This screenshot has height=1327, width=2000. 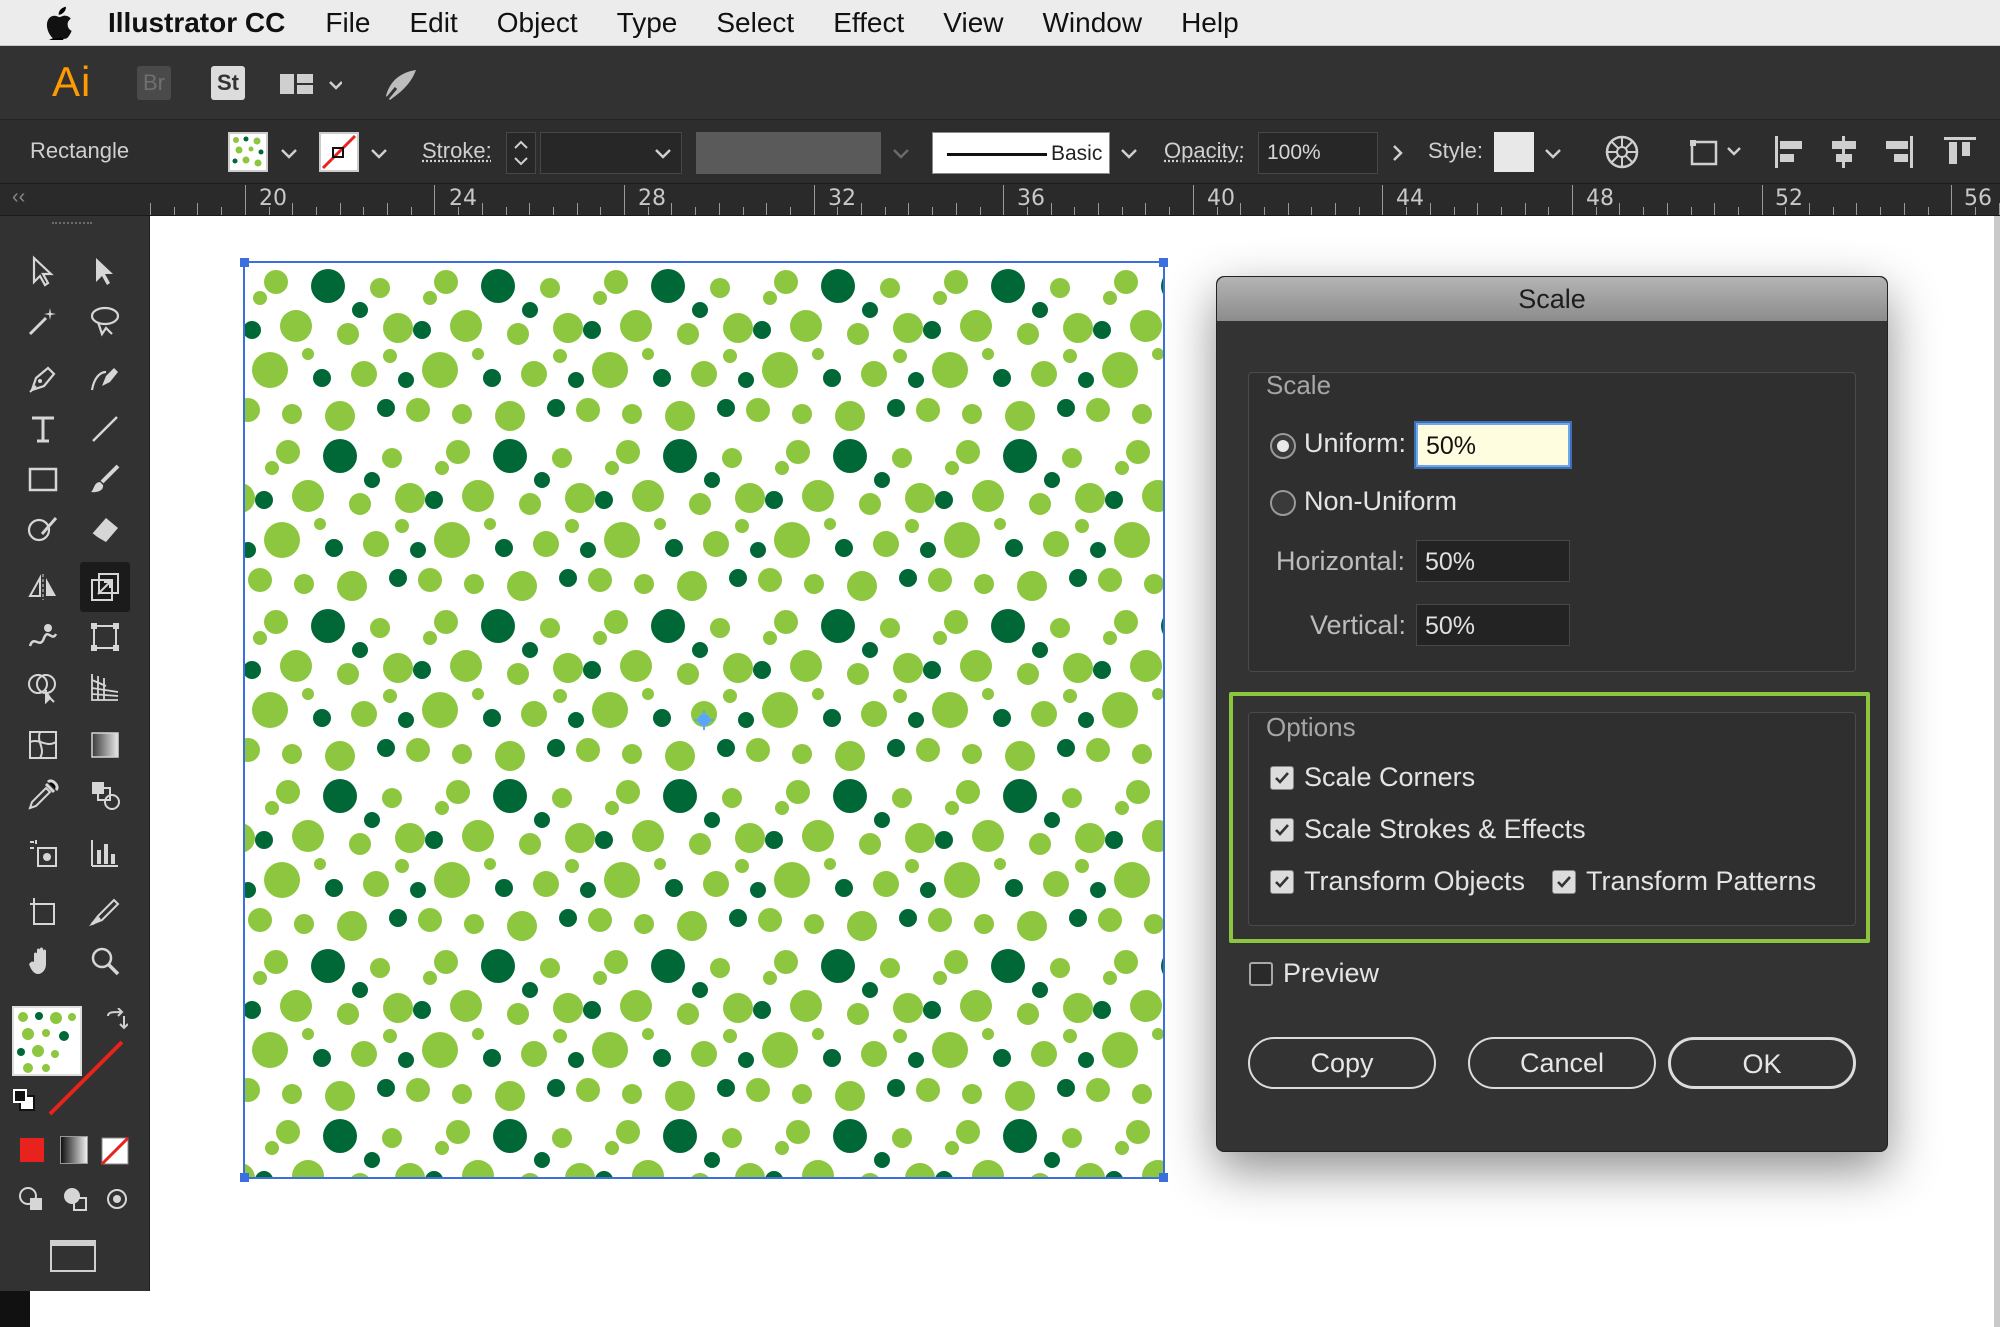 I want to click on slice-tool, so click(x=105, y=911).